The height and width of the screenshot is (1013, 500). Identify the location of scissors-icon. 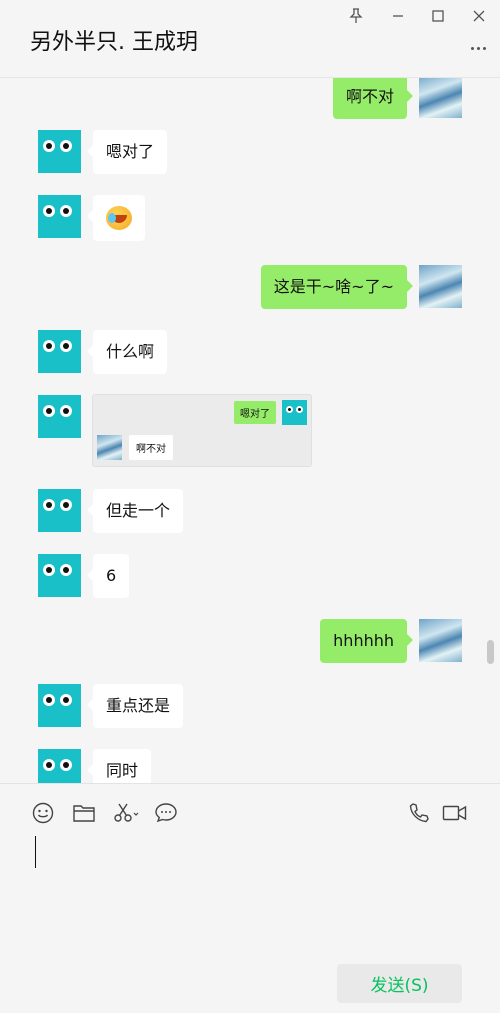
(127, 813).